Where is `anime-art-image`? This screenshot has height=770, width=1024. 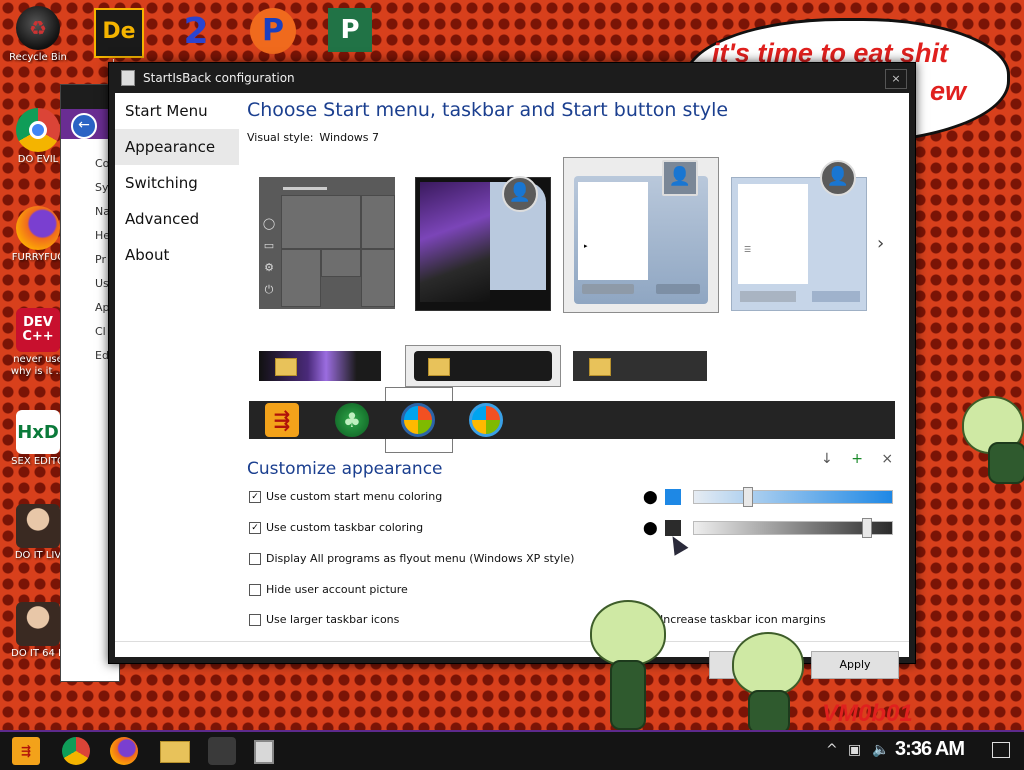 anime-art-image is located at coordinates (455, 242).